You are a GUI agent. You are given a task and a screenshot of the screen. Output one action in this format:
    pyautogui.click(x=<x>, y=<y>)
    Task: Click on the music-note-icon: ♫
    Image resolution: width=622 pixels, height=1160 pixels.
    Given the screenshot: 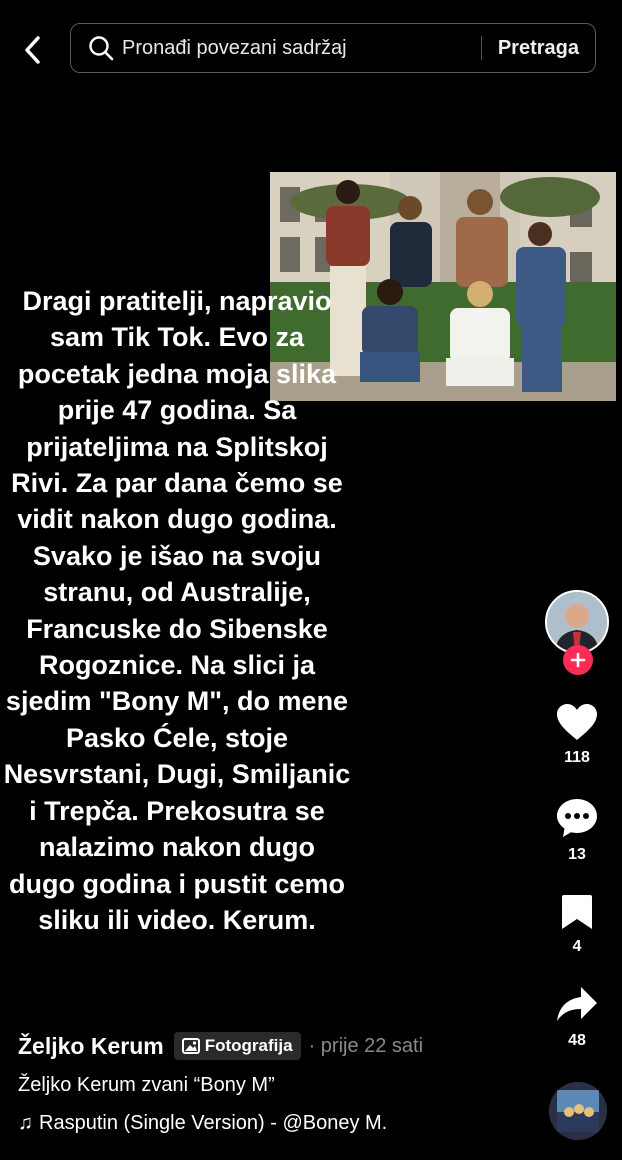 What is the action you would take?
    pyautogui.click(x=25, y=1123)
    